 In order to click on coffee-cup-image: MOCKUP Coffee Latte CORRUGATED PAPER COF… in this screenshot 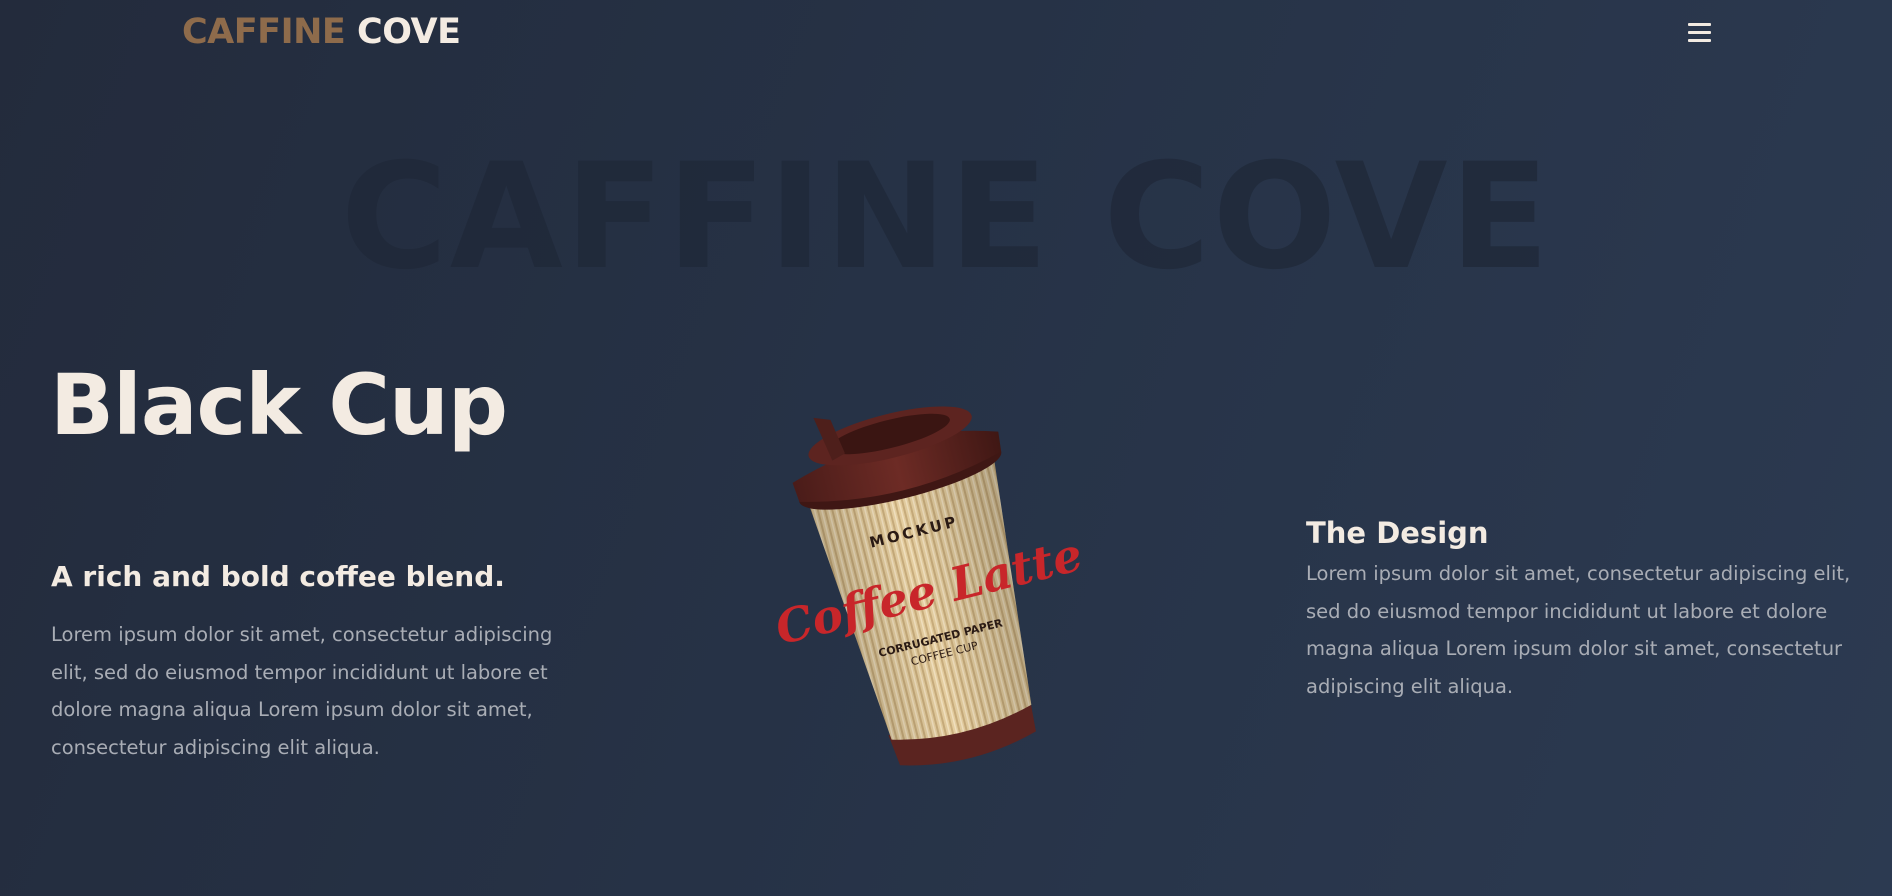, I will do `click(923, 569)`.